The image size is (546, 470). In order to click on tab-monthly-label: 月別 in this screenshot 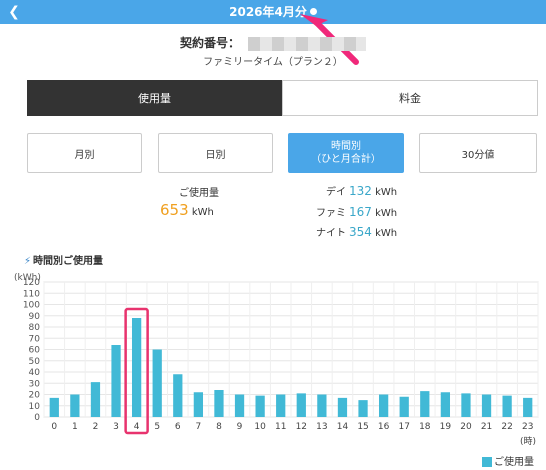, I will do `click(84, 155)`.